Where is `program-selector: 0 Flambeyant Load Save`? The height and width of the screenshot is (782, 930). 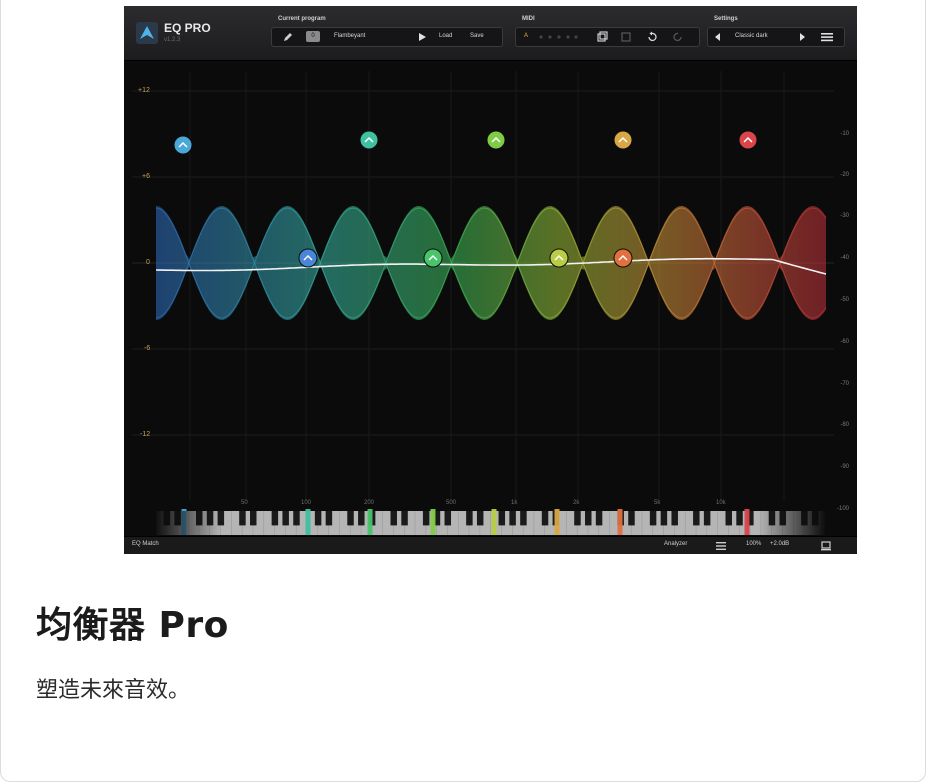
program-selector: 0 Flambeyant Load Save is located at coordinates (387, 37).